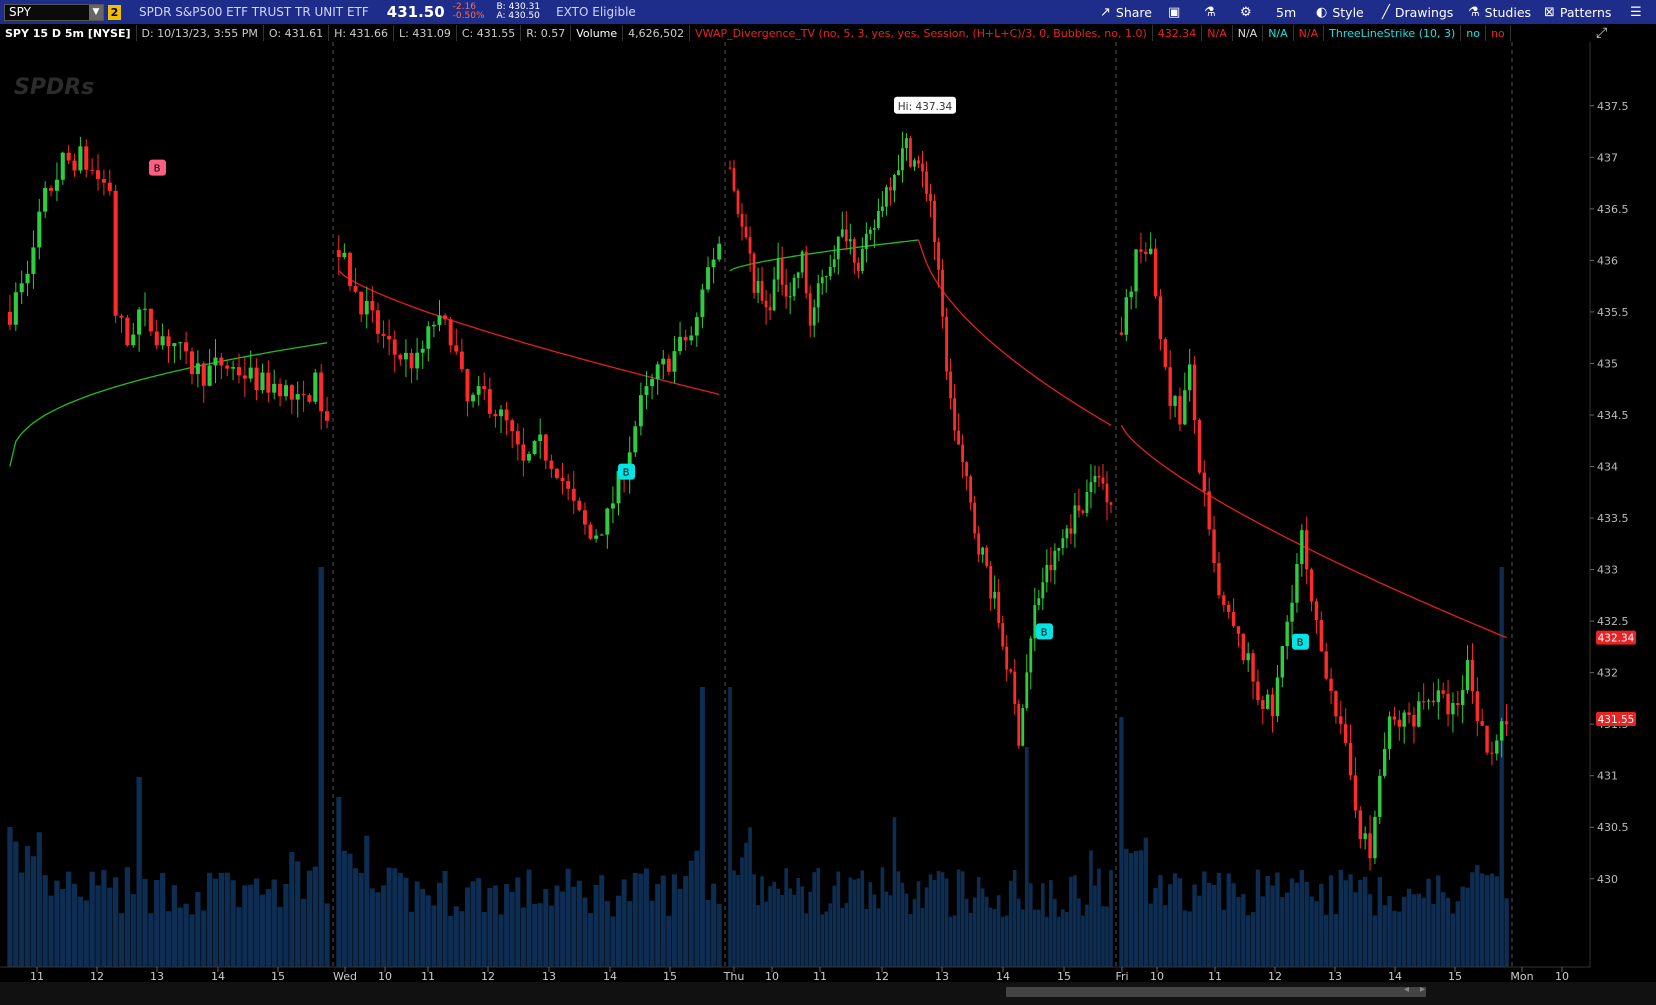 The image size is (1656, 1005). What do you see at coordinates (385, 976) in the screenshot?
I see `time-tick-label: 10` at bounding box center [385, 976].